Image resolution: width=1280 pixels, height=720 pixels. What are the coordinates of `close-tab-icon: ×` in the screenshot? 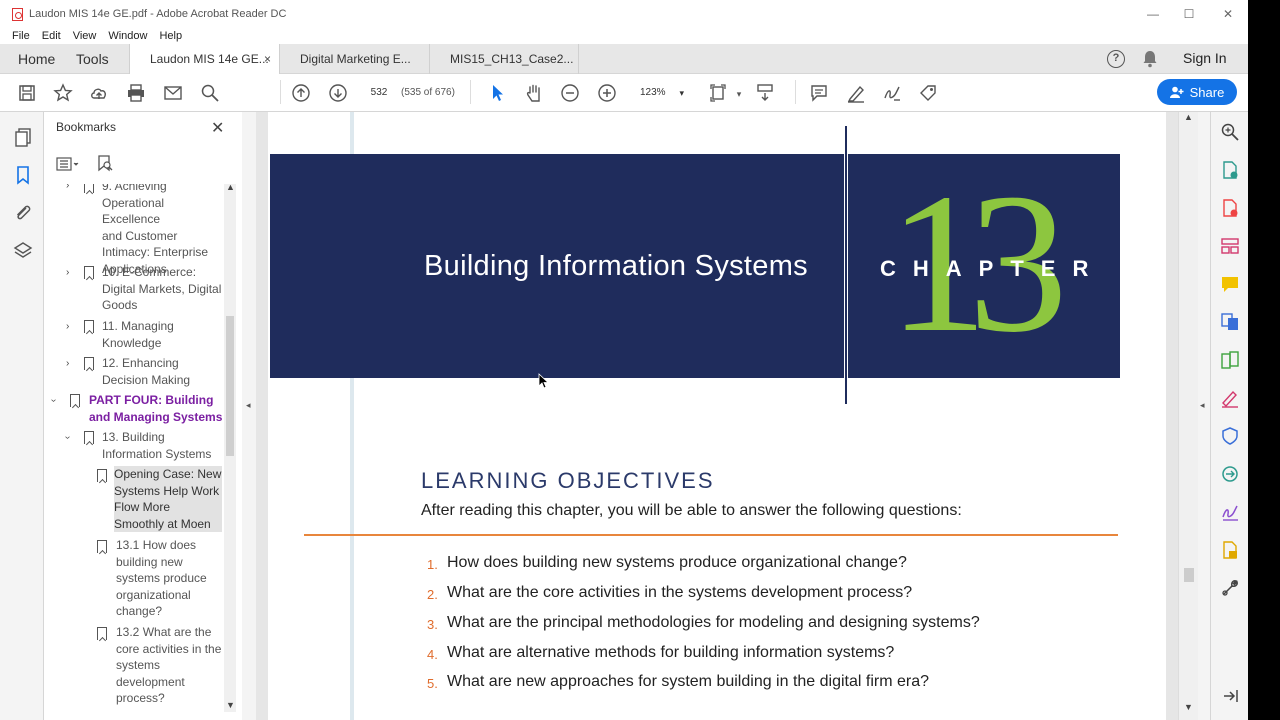 It's located at (267, 59).